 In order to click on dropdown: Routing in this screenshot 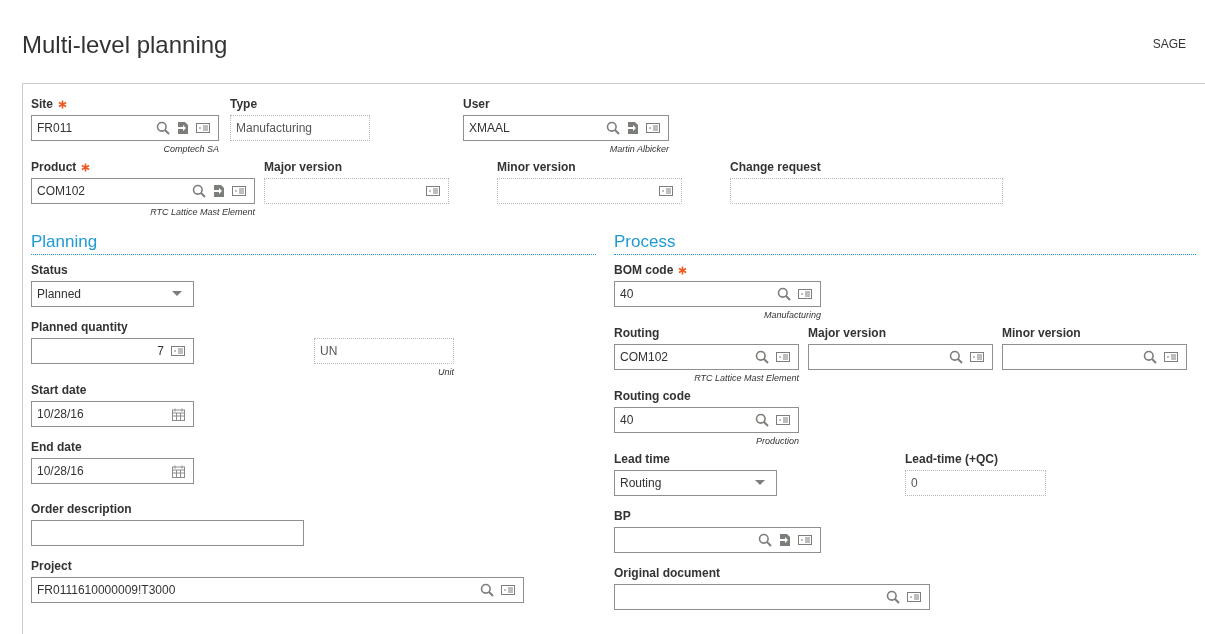, I will do `click(695, 483)`.